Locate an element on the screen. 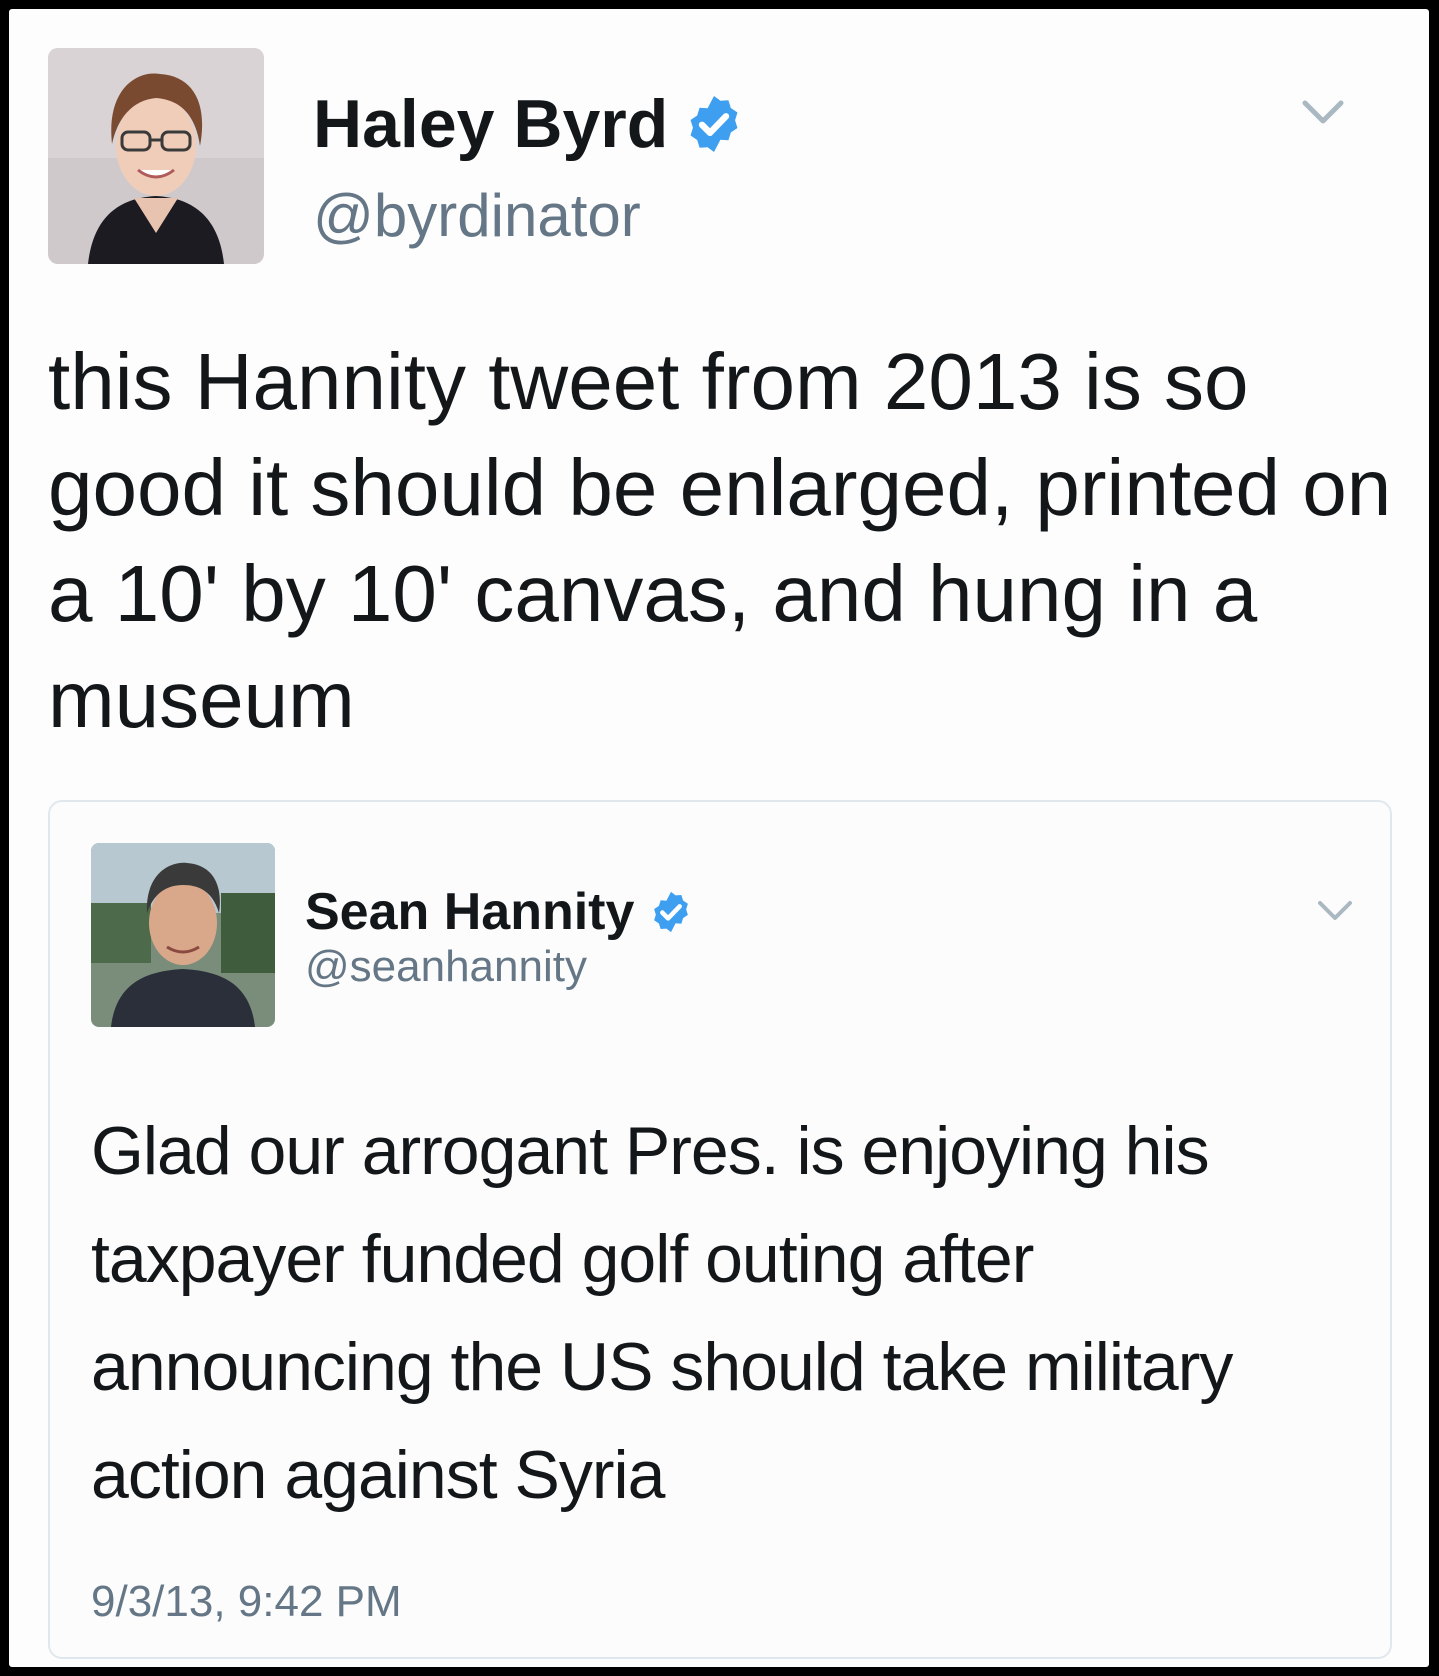 The width and height of the screenshot is (1439, 1676). author-name: Haley Byrd is located at coordinates (529, 124).